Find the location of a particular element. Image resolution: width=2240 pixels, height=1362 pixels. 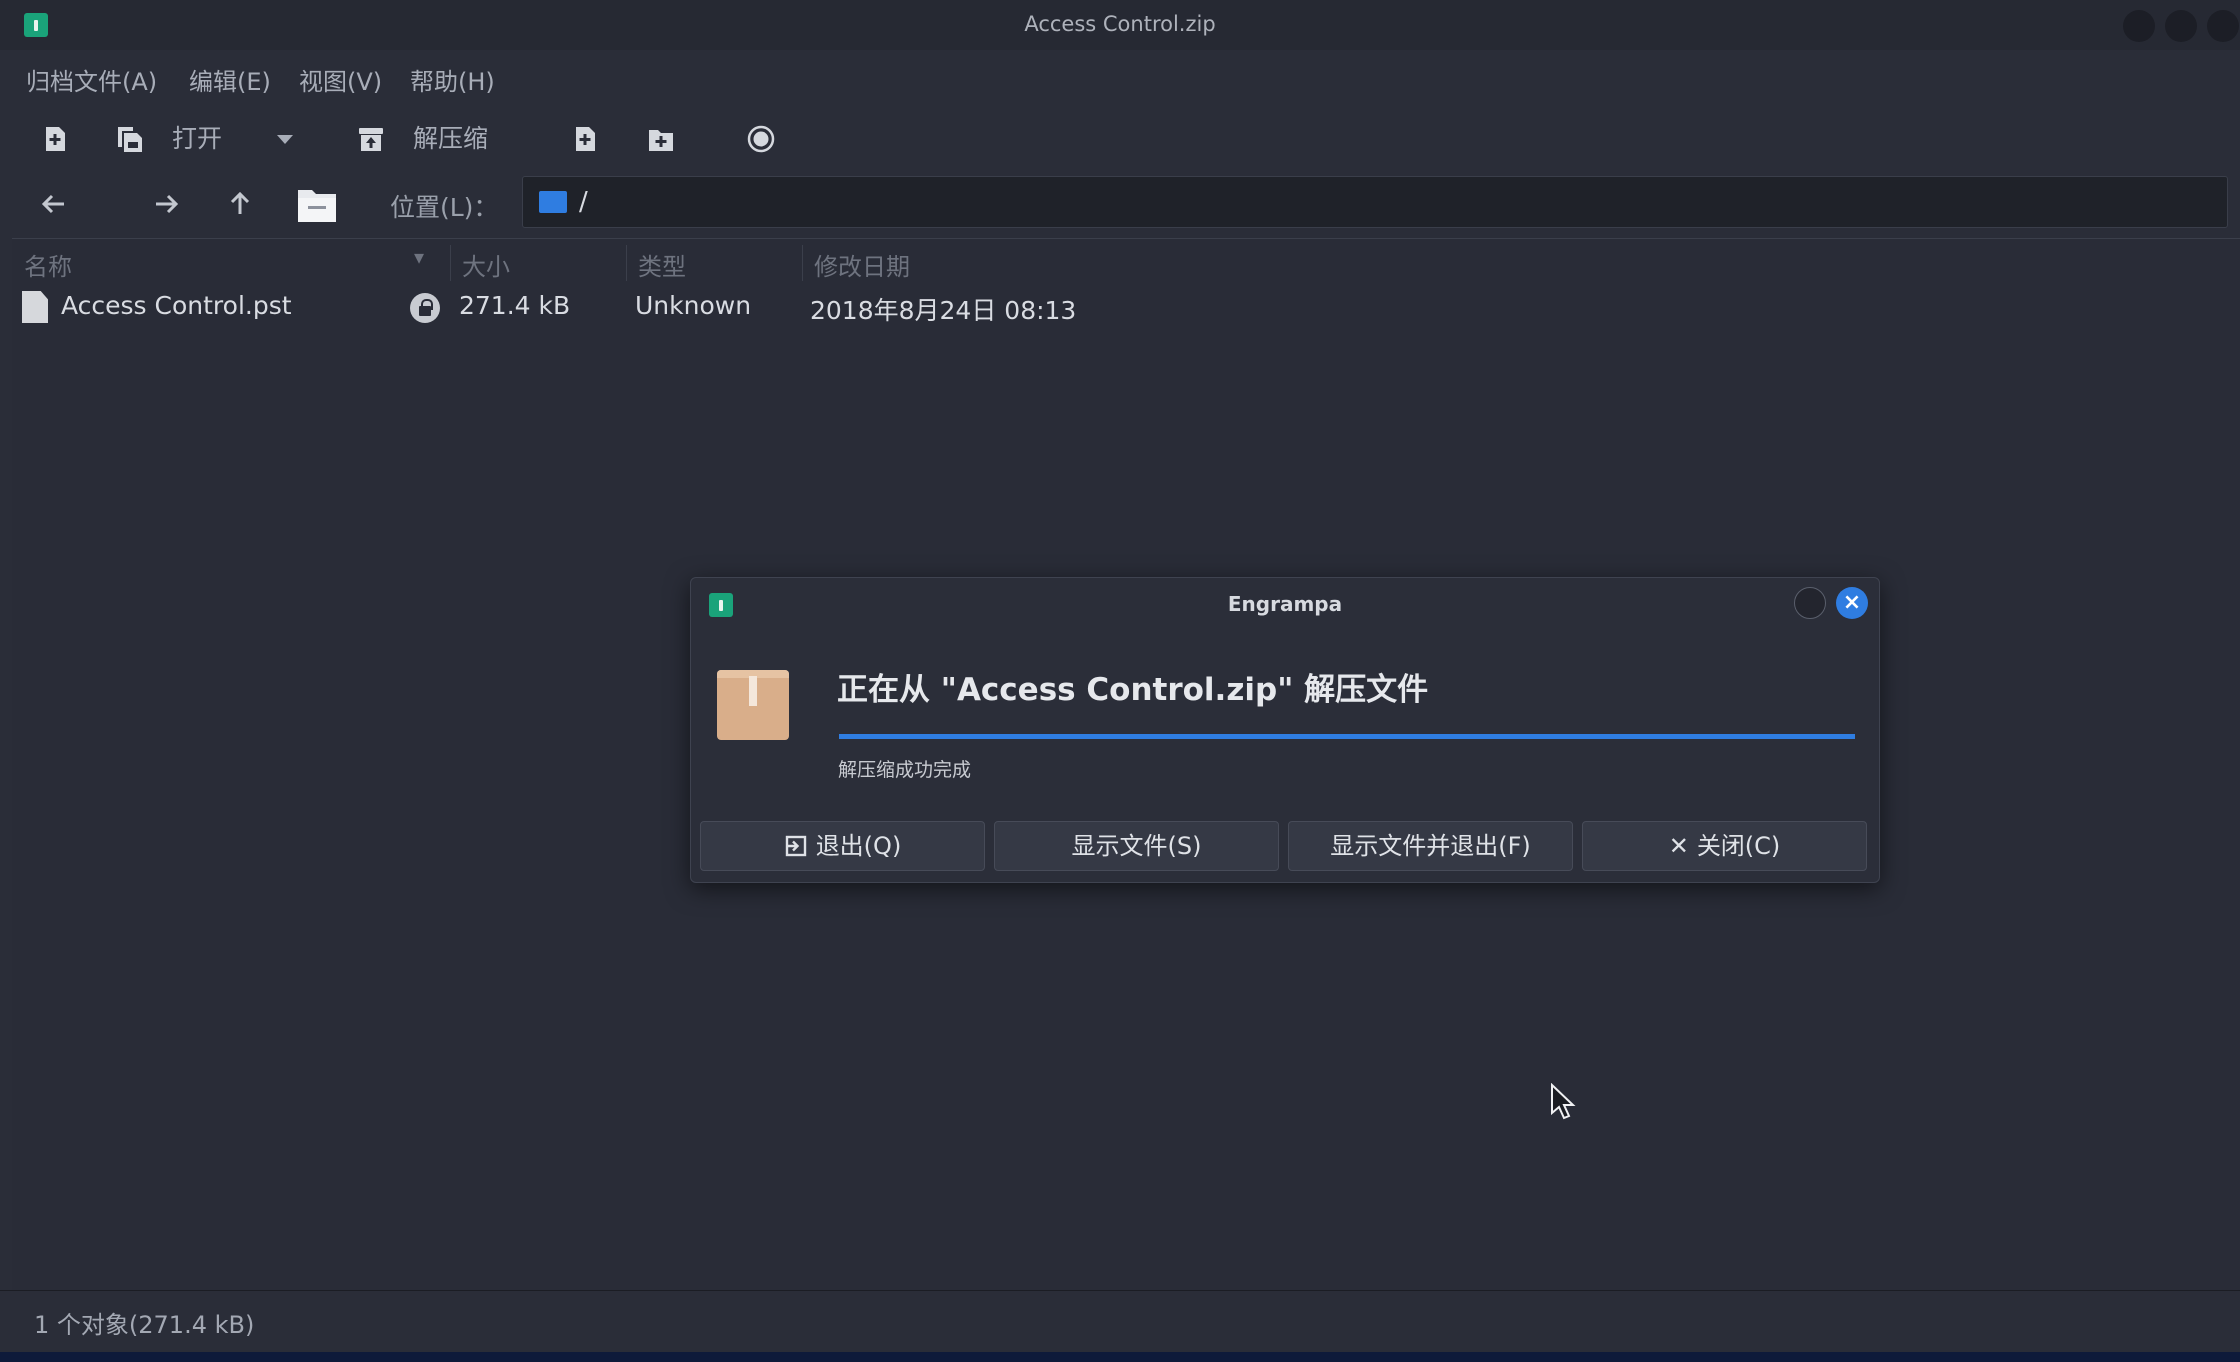

document-icon is located at coordinates (35, 307).